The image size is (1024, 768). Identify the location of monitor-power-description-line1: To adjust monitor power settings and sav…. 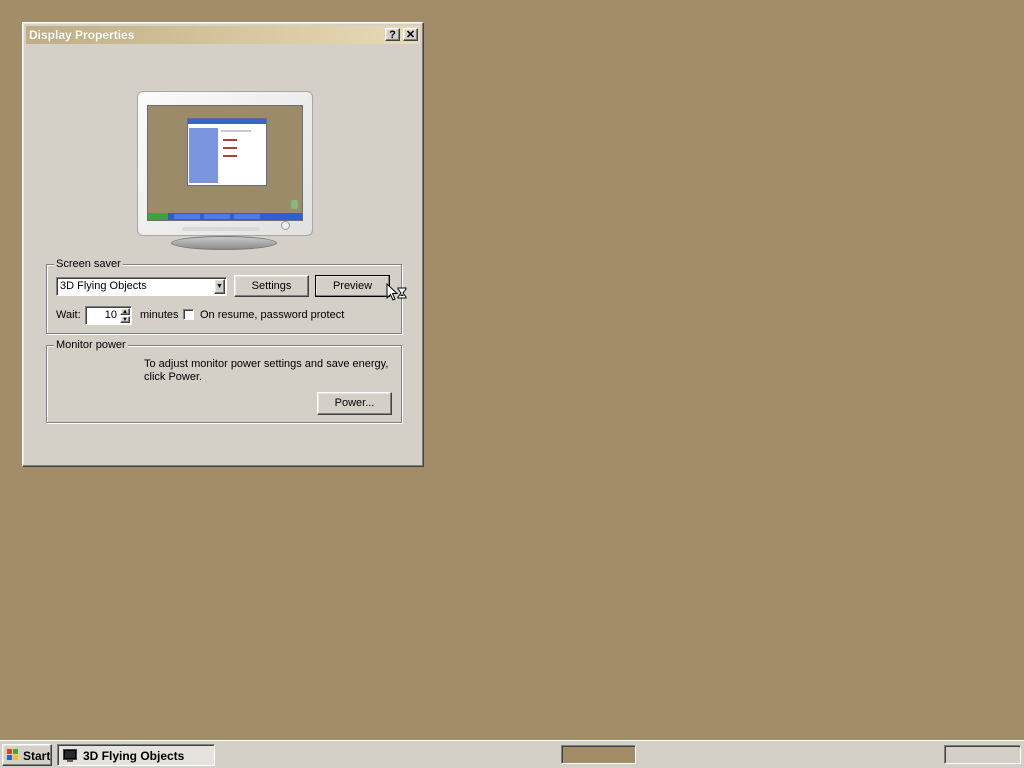
(266, 364).